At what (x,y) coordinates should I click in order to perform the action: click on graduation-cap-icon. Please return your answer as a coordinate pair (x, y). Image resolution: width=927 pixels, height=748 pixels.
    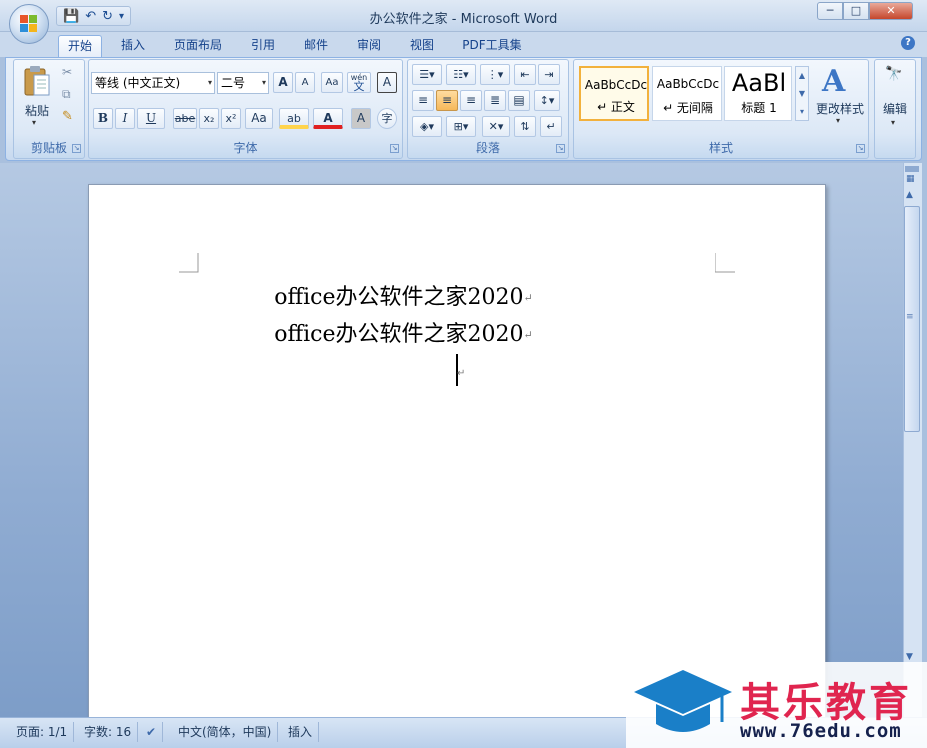
    Looking at the image, I should click on (683, 701).